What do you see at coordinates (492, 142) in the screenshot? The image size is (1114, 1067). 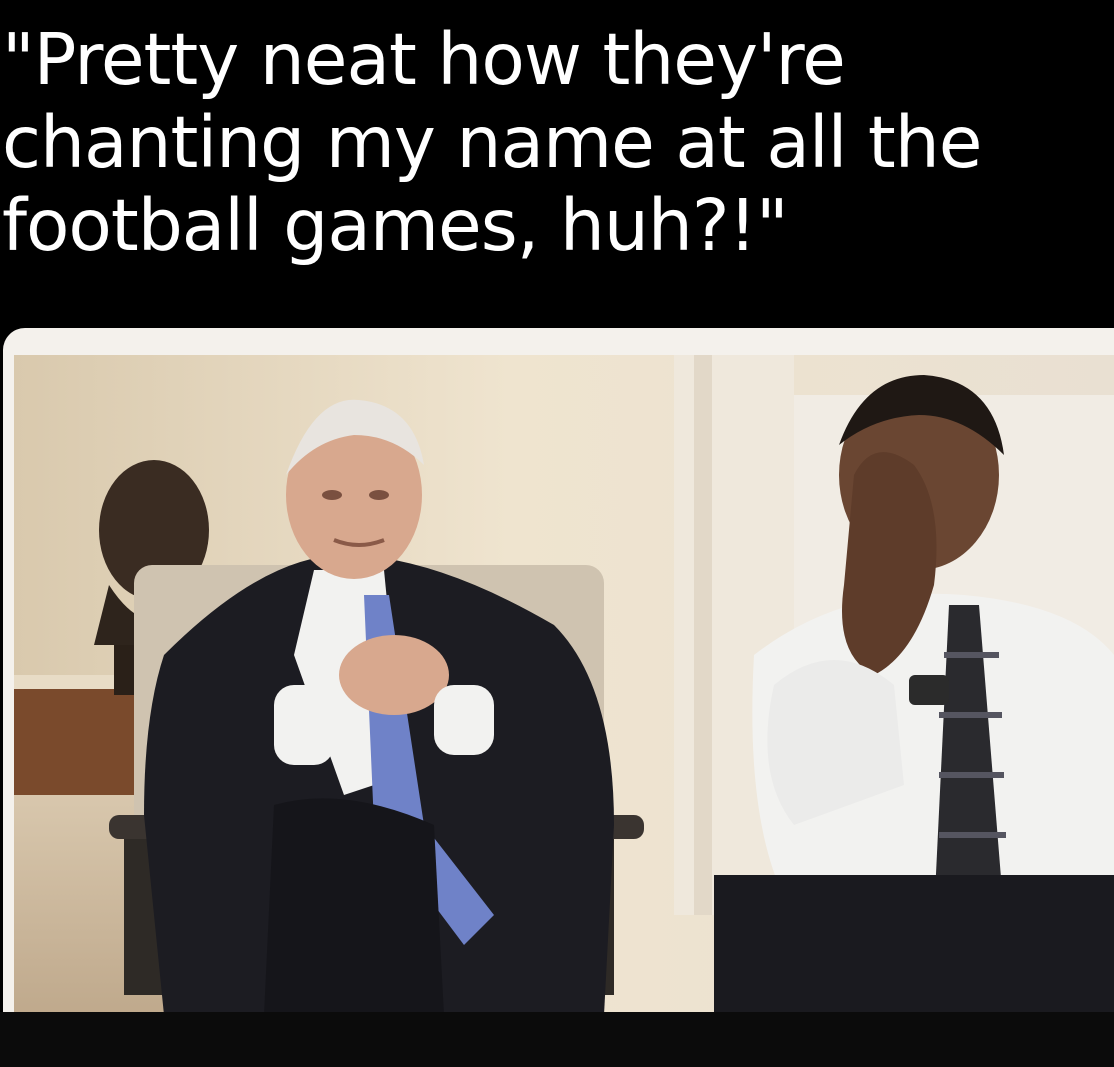 I see `caption-line: chanting my name at all the` at bounding box center [492, 142].